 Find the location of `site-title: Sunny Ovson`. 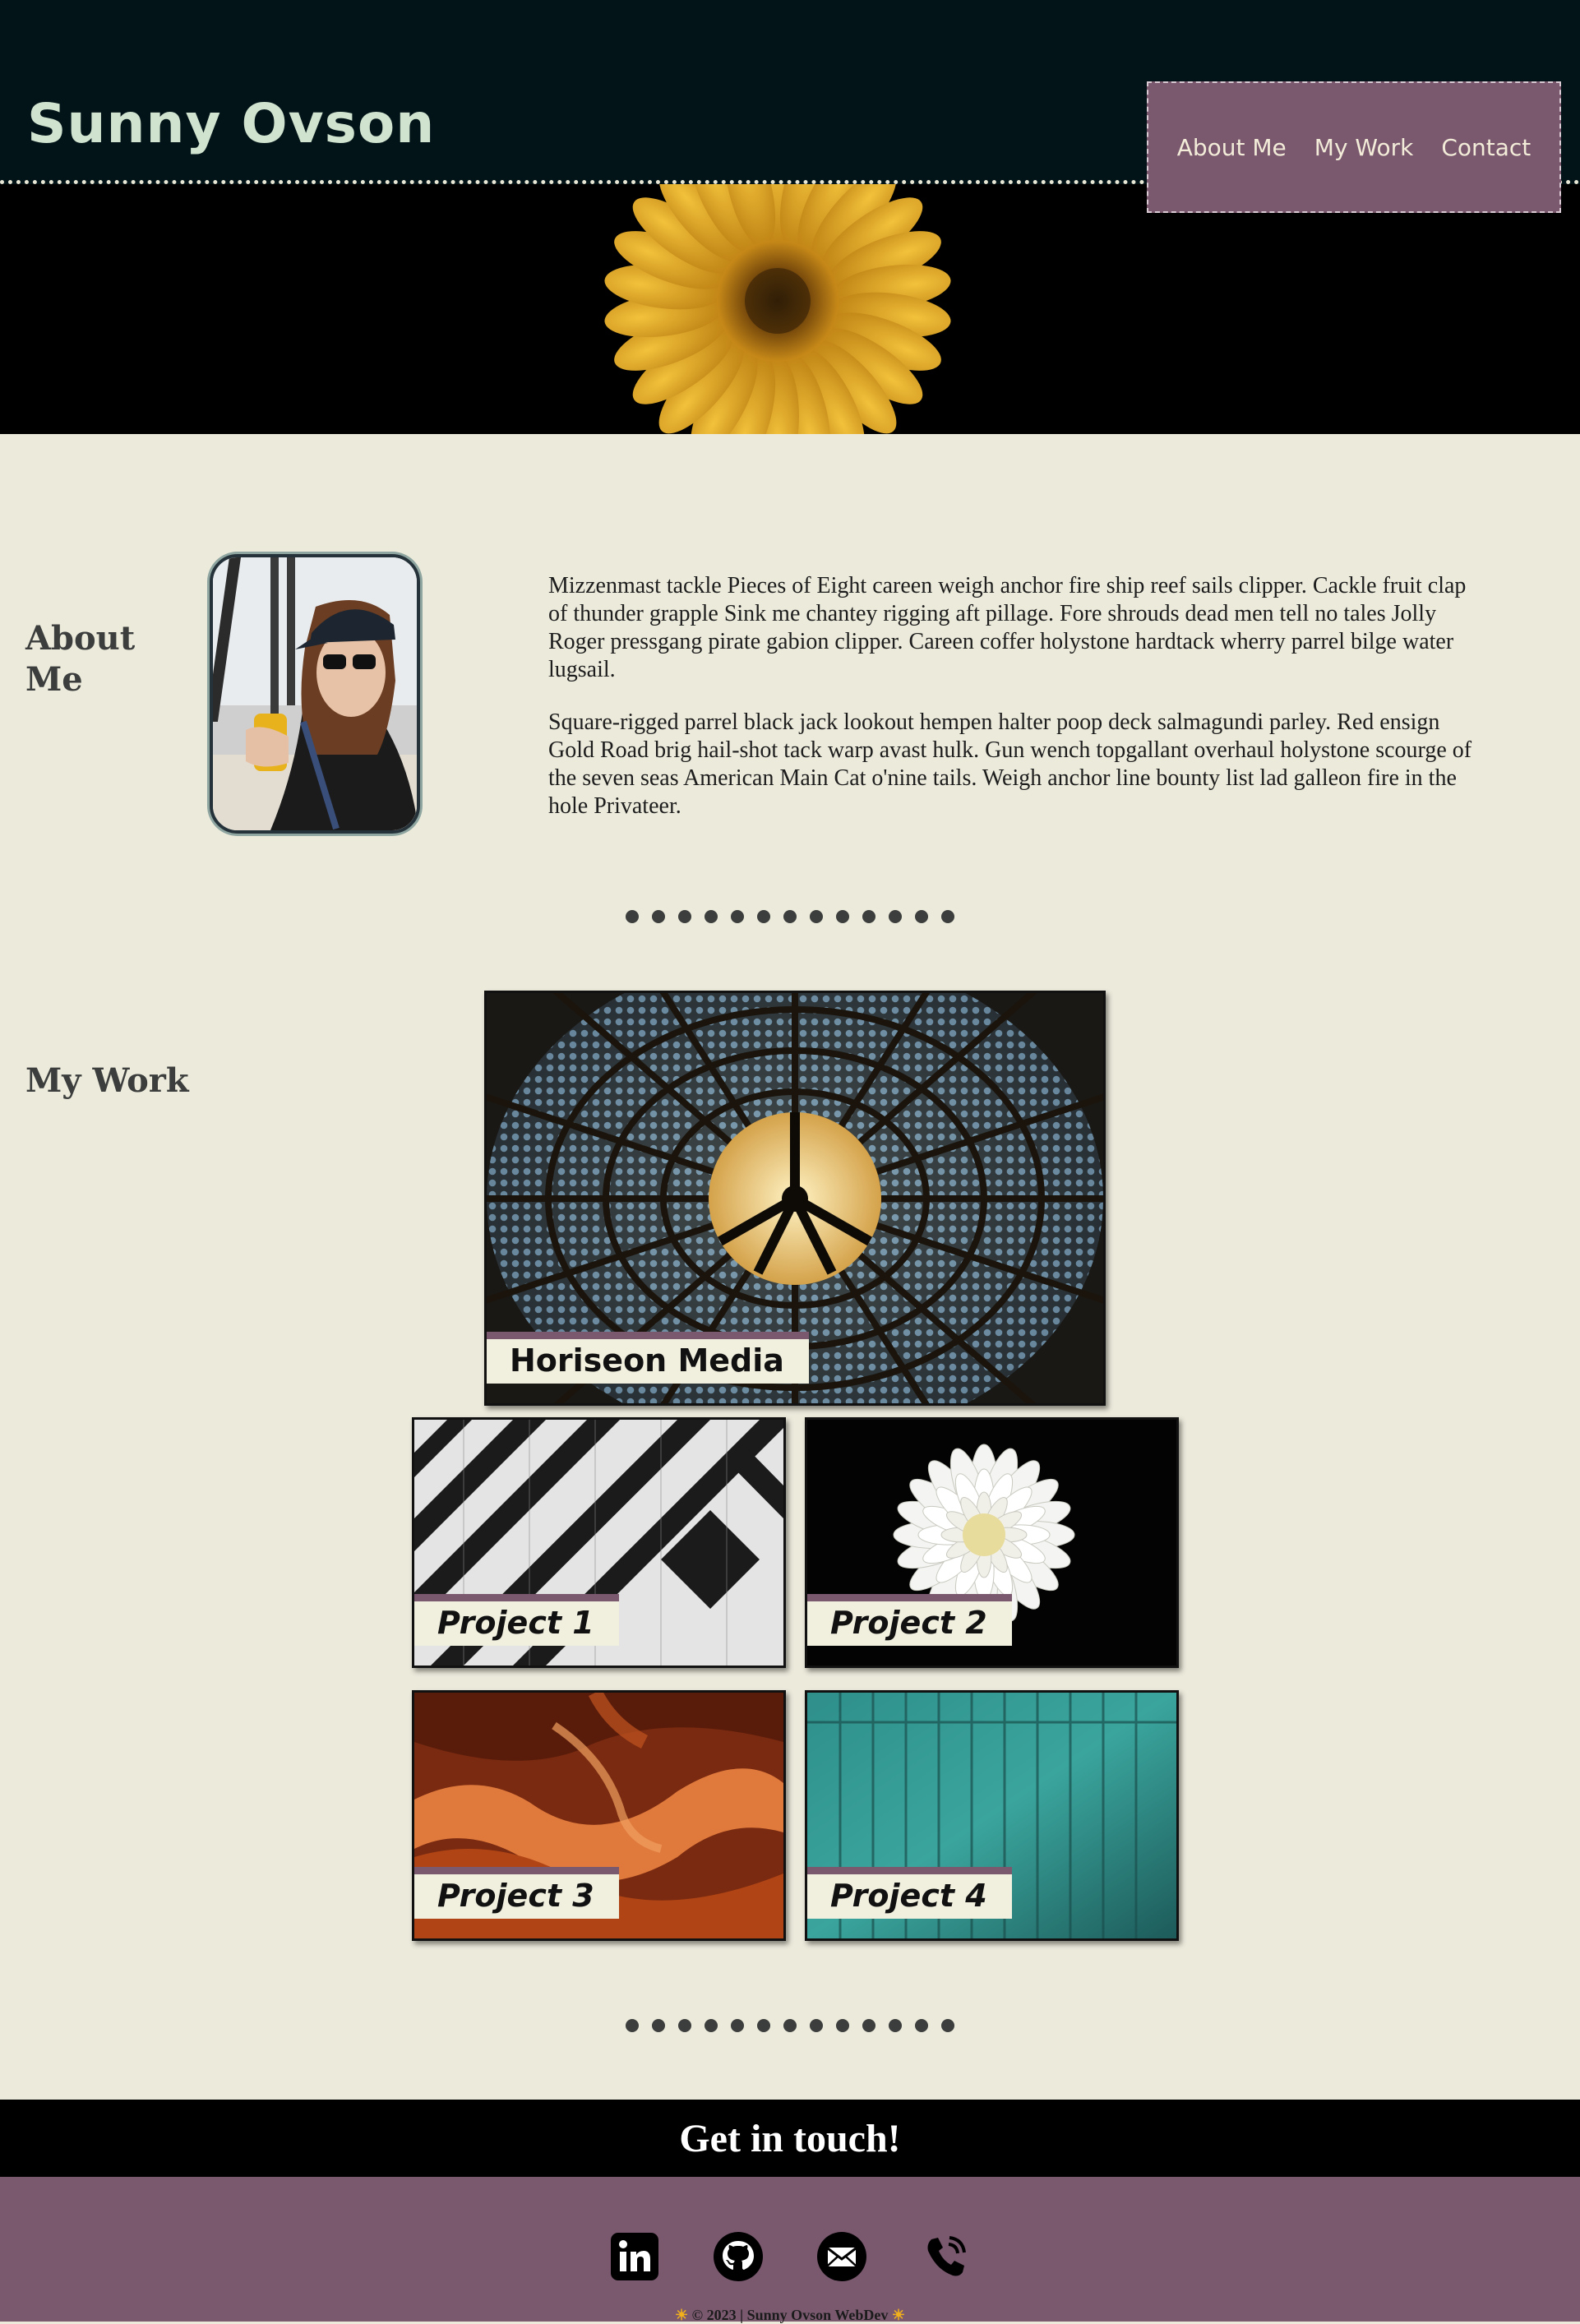

site-title: Sunny Ovson is located at coordinates (231, 123).